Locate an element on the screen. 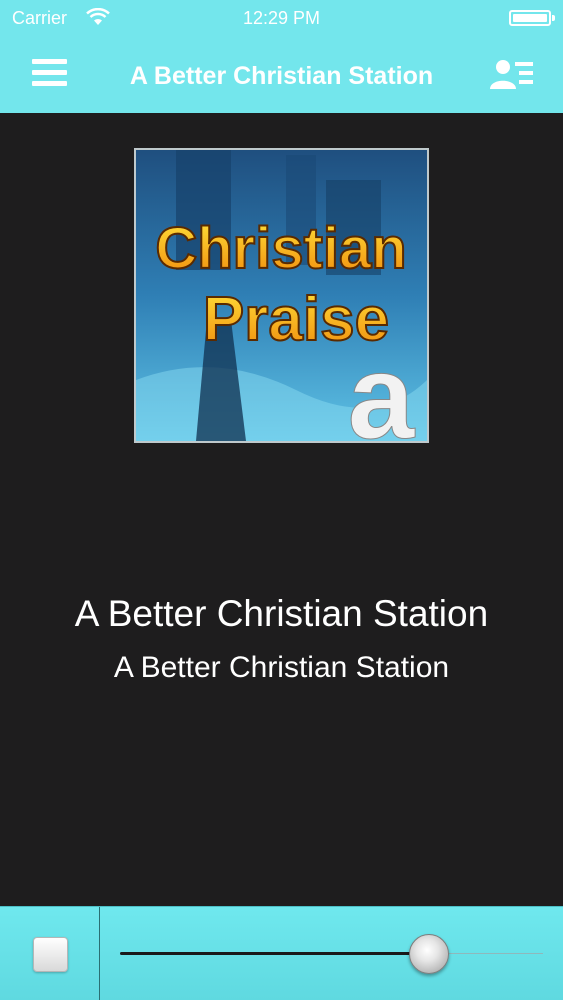 Image resolution: width=563 pixels, height=1000 pixels. stop-button is located at coordinates (50, 954).